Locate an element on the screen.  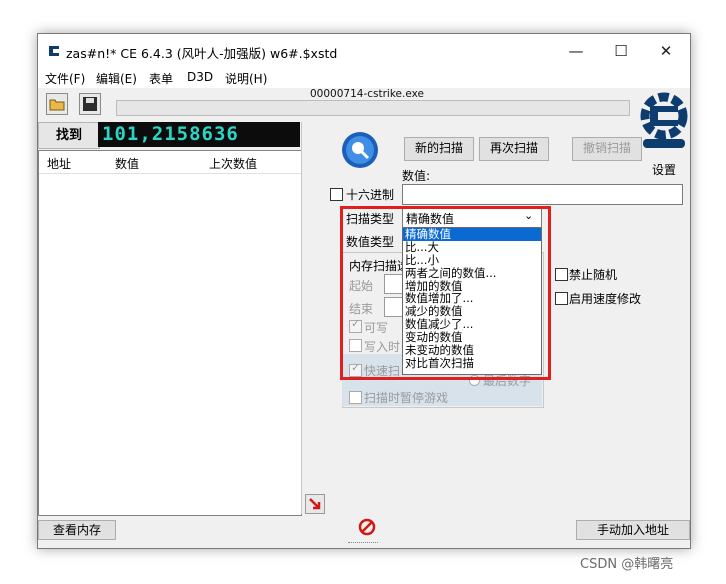
speedhack-label: 启用速度修改 is located at coordinates (605, 299).